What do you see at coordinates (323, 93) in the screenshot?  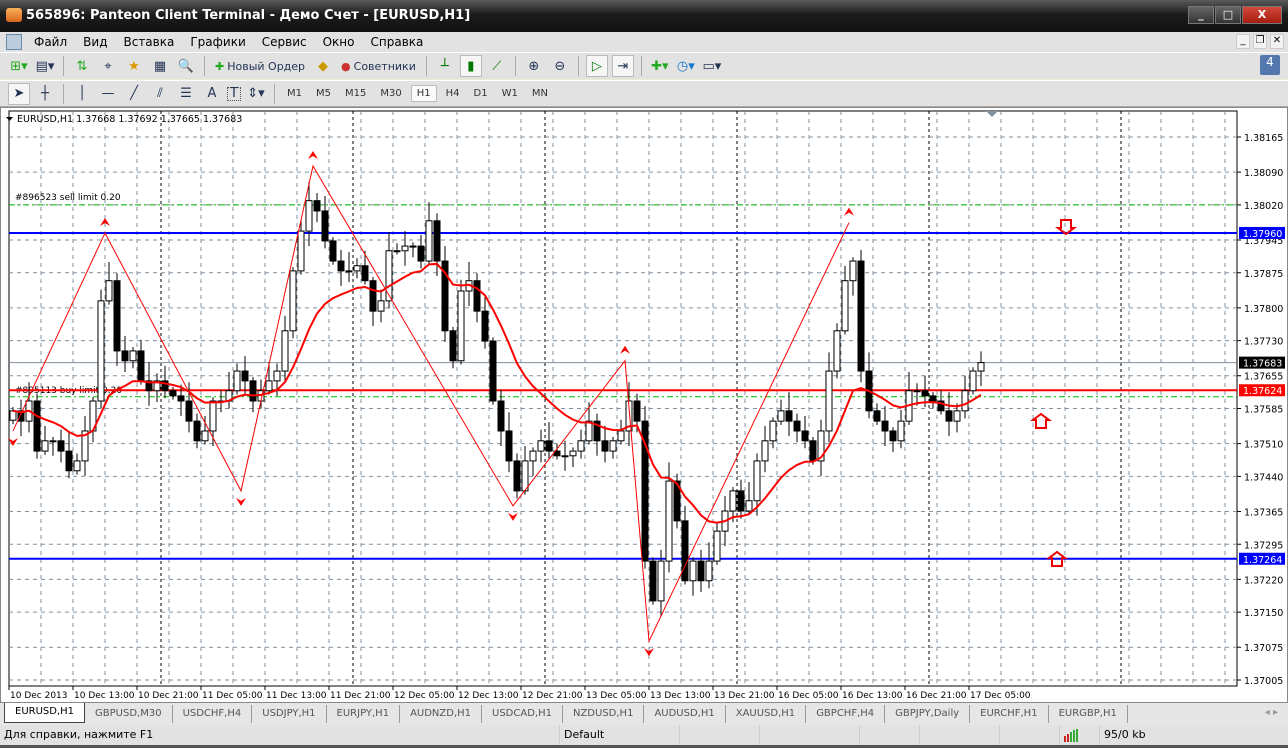 I see `timeframe-m5: M5` at bounding box center [323, 93].